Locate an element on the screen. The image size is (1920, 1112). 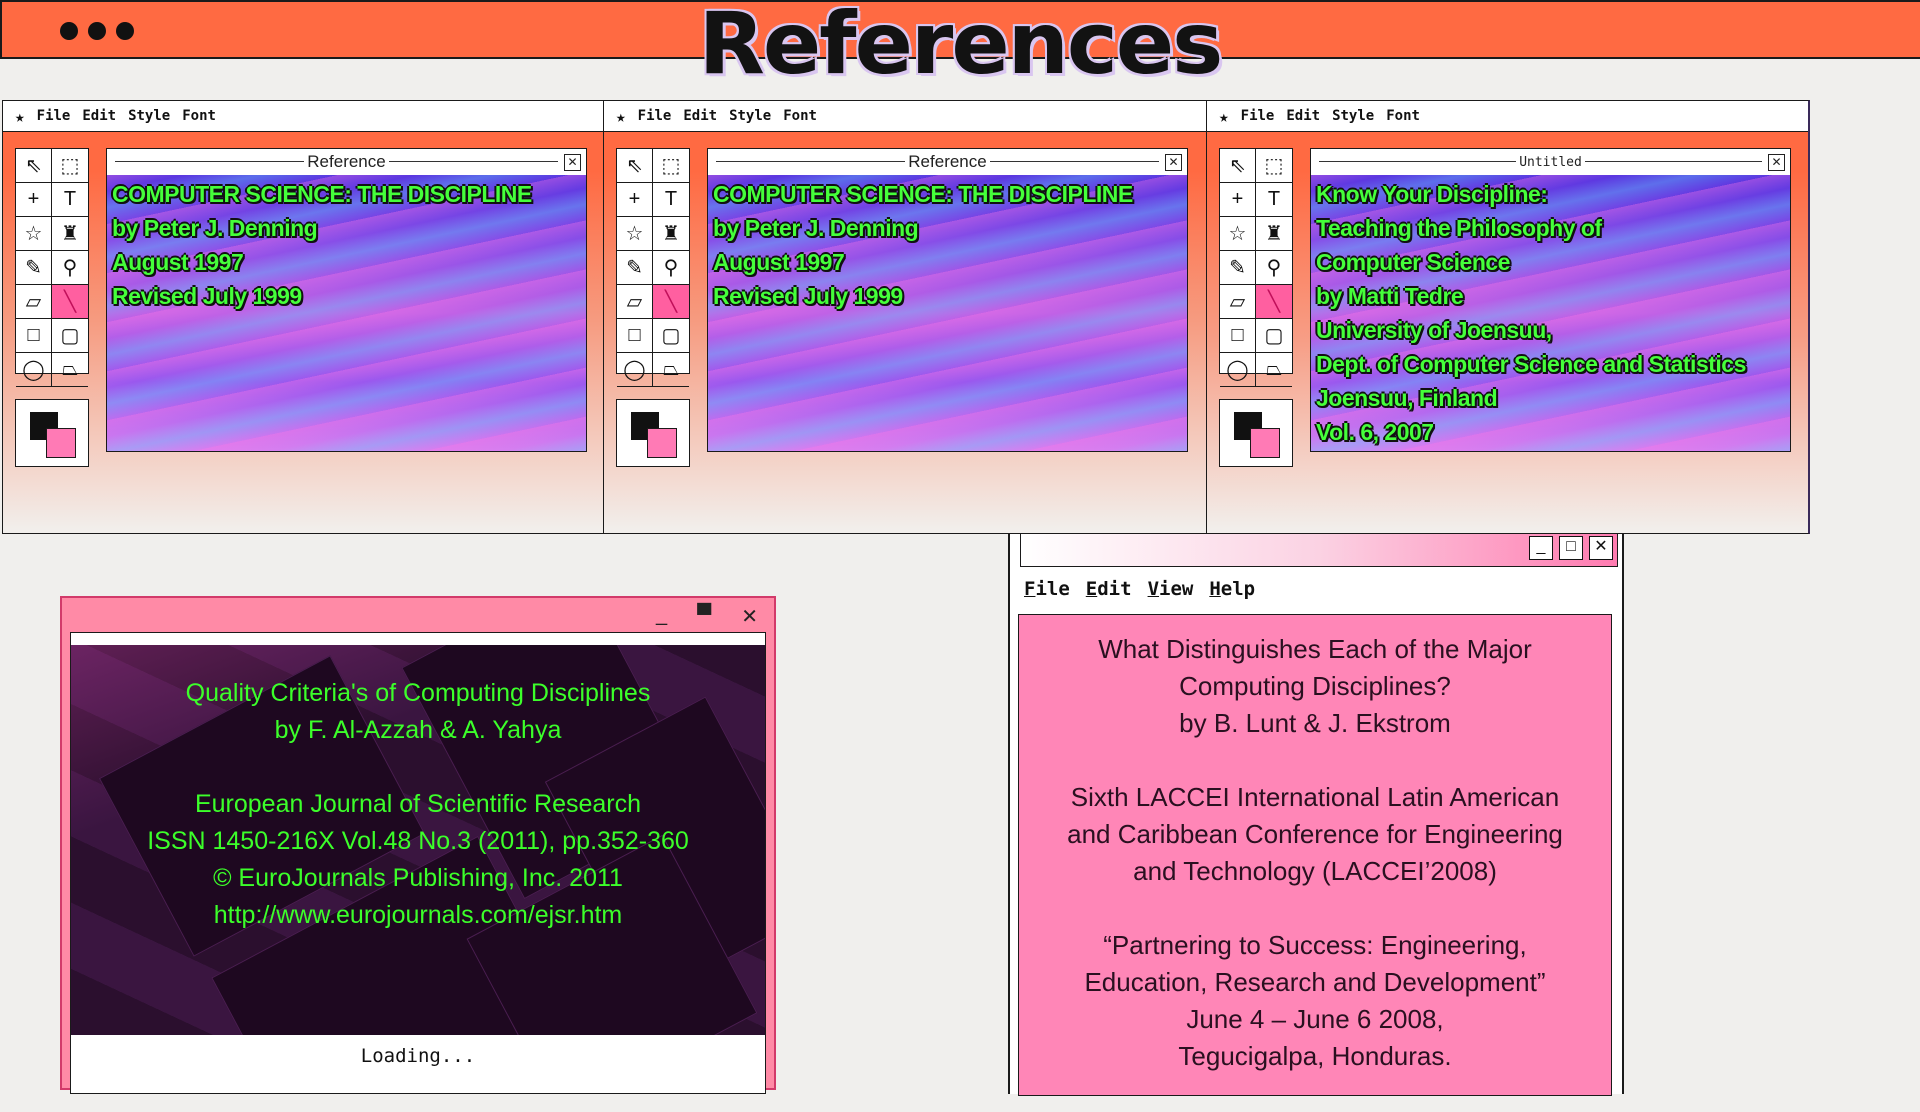
text-line: and Caribbean Conference for Engineering is located at coordinates (1315, 834).